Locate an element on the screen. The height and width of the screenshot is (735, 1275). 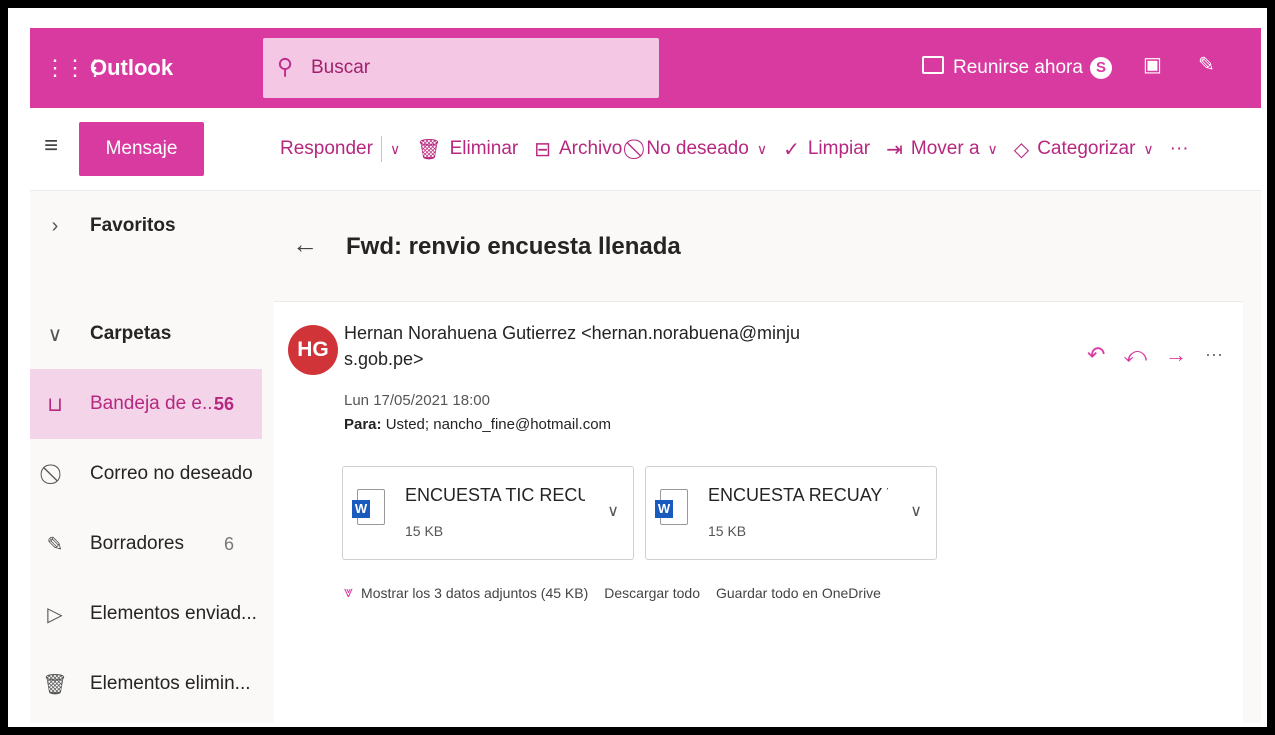
unread-count: 56 is located at coordinates (223, 403).